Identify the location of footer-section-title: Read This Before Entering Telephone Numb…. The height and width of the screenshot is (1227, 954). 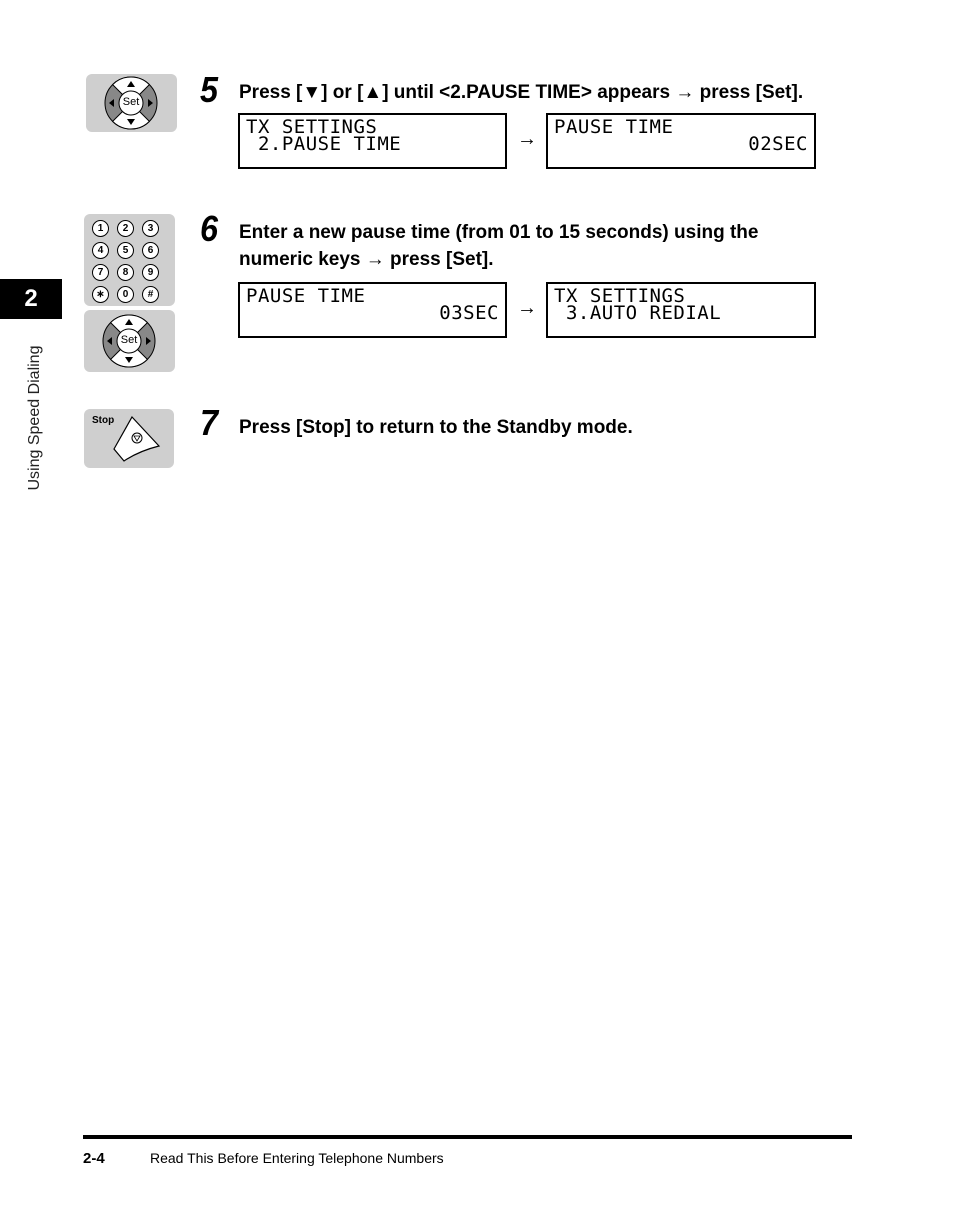
(297, 1158).